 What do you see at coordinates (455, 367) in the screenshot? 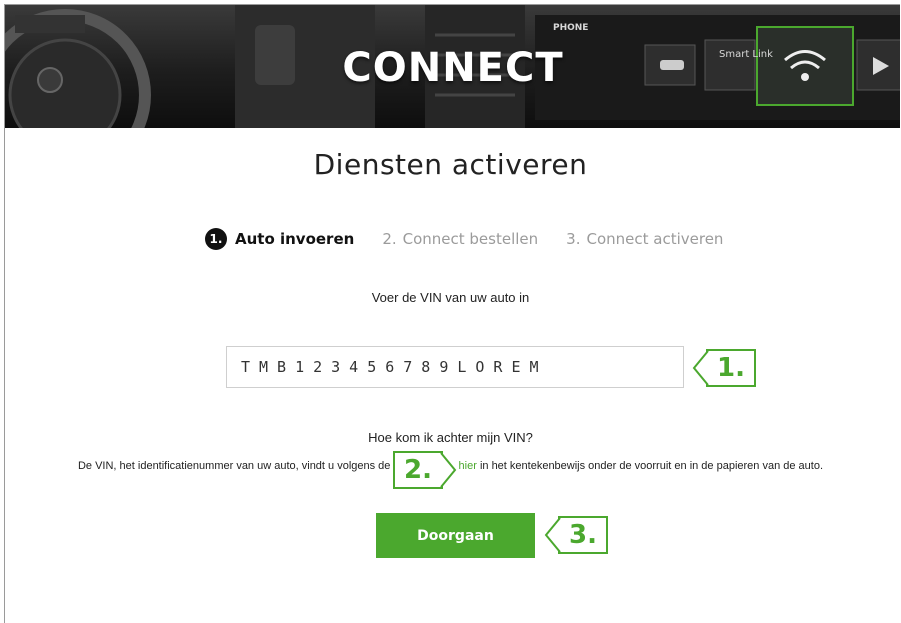
I see `vin-input: TMB123456789LOREM` at bounding box center [455, 367].